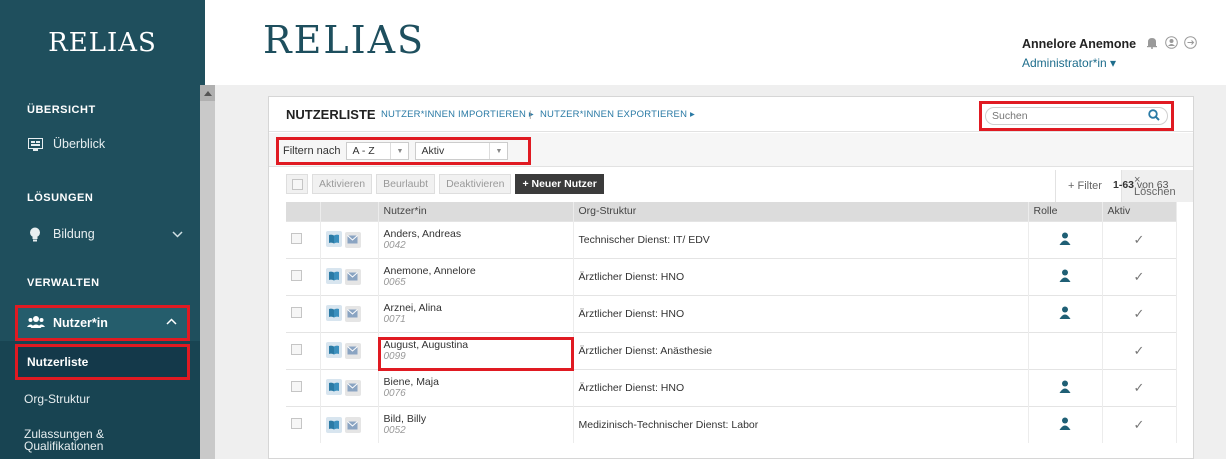 The image size is (1226, 459). Describe the element at coordinates (1084, 186) in the screenshot. I see `add-filter-button: + Filter` at that location.